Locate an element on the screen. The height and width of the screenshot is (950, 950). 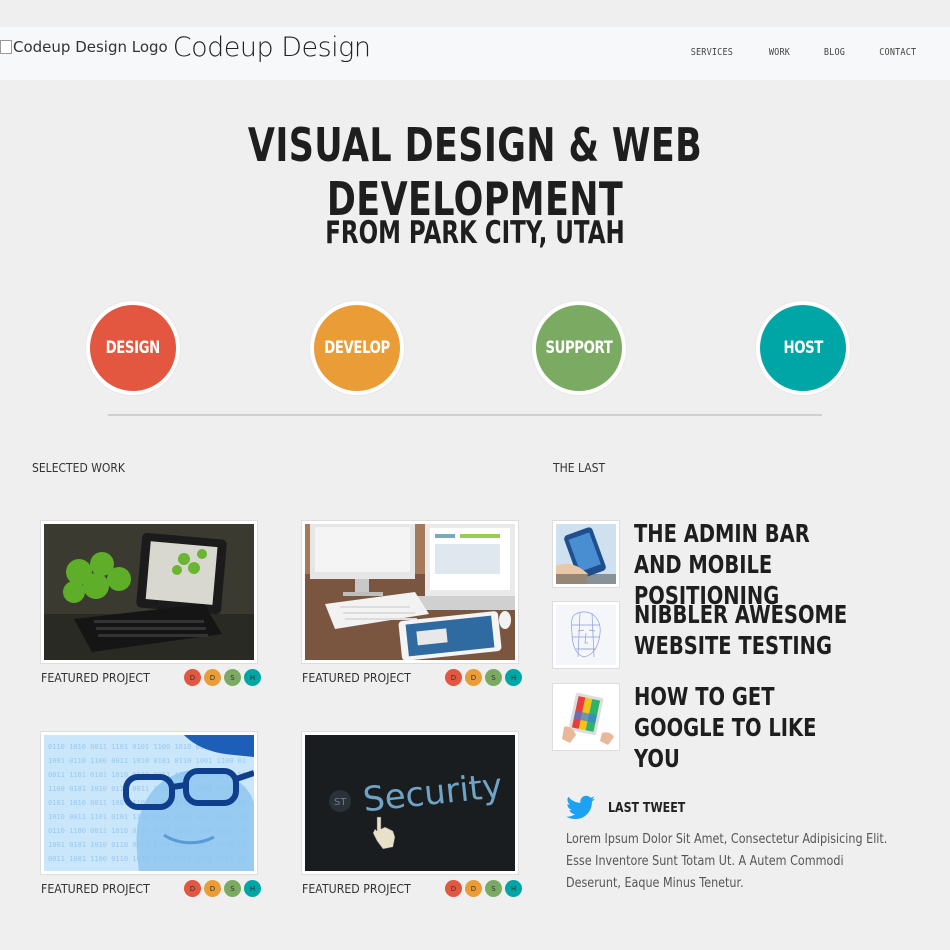
the-last-heading: THE LAST is located at coordinates (579, 468).